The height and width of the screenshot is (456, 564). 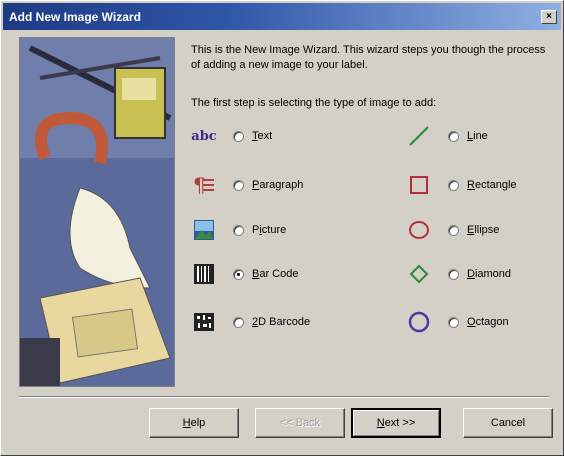 I want to click on line-icon, so click(x=419, y=136).